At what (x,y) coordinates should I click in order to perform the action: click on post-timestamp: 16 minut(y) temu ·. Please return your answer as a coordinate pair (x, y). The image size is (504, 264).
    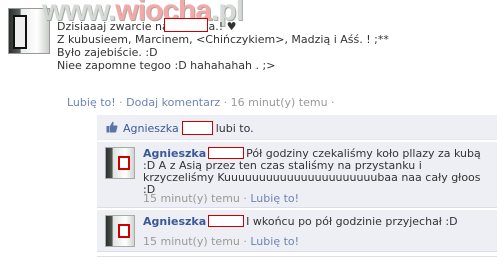
    Looking at the image, I should click on (283, 102).